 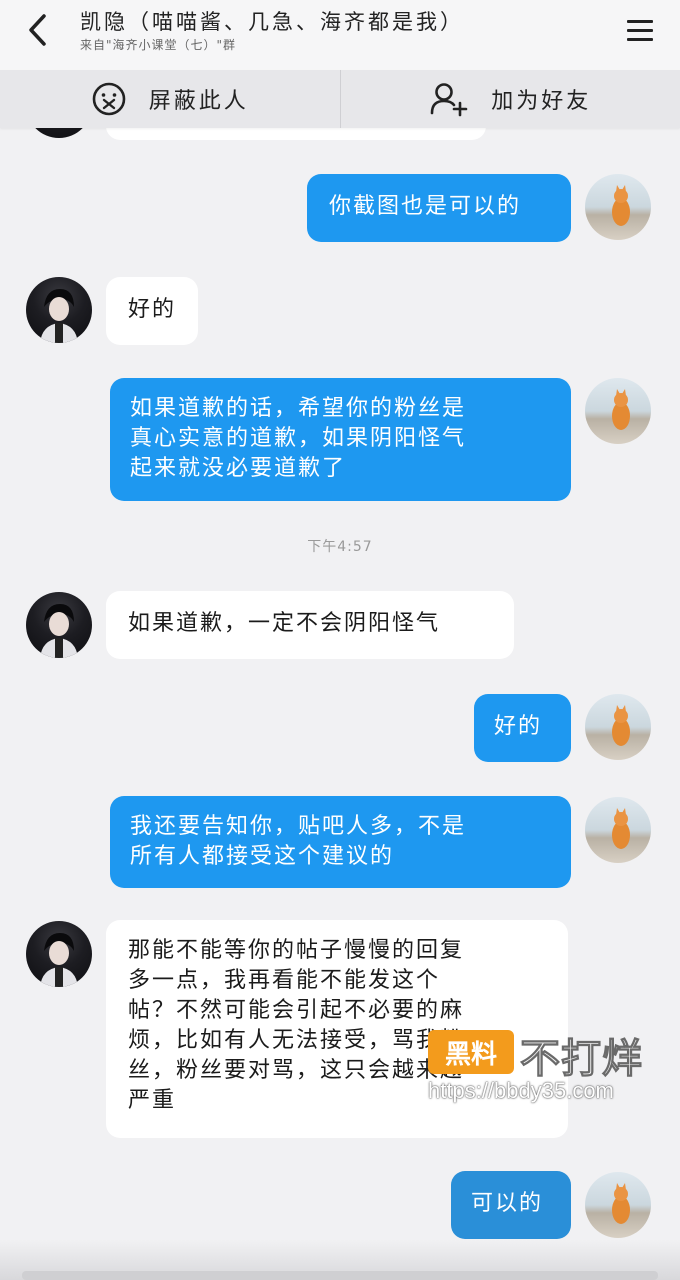 I want to click on add-user-icon, so click(x=449, y=100).